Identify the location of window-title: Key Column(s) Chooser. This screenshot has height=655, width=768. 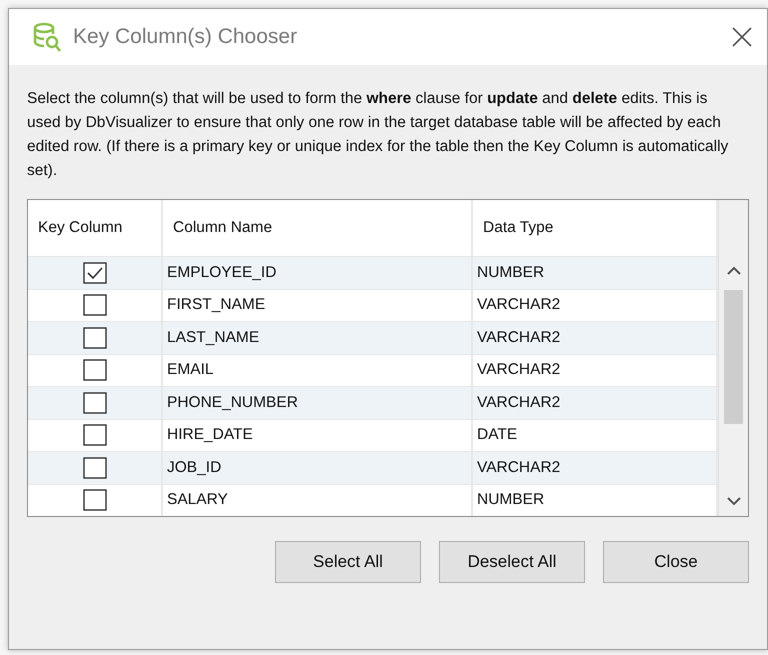
(185, 37).